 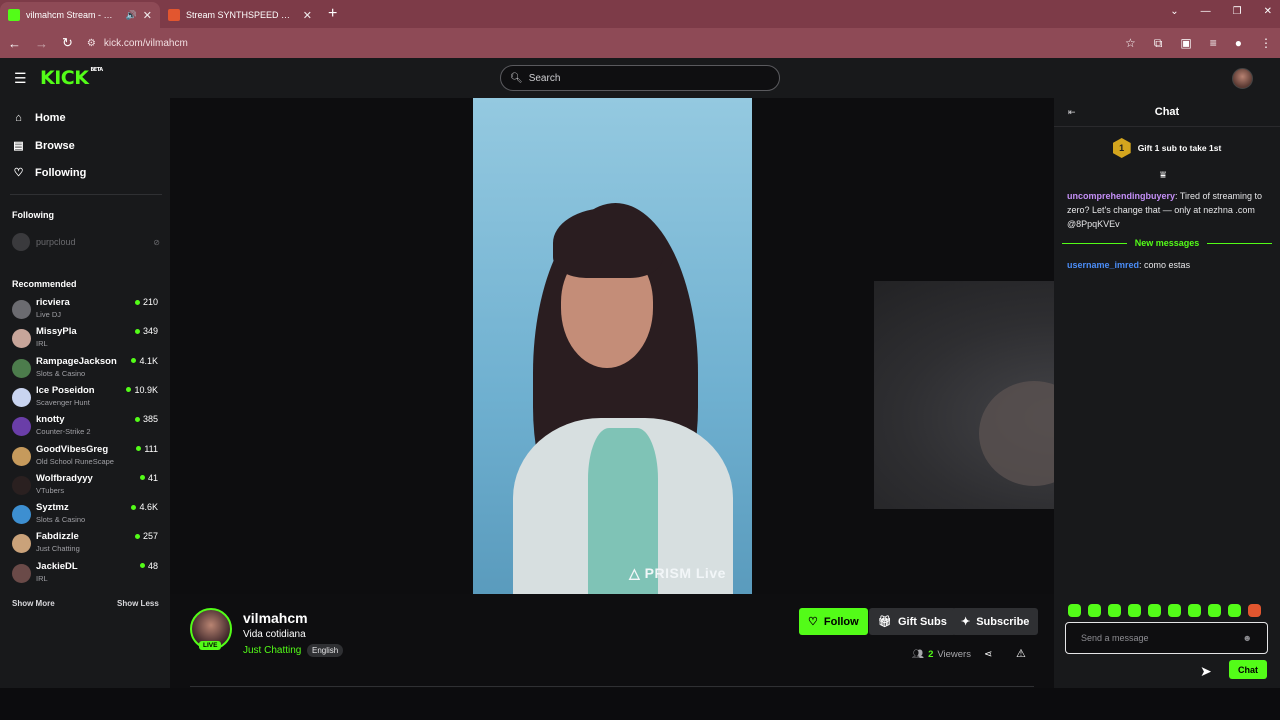 I want to click on tab-search-icon: ⌄, so click(x=1174, y=11).